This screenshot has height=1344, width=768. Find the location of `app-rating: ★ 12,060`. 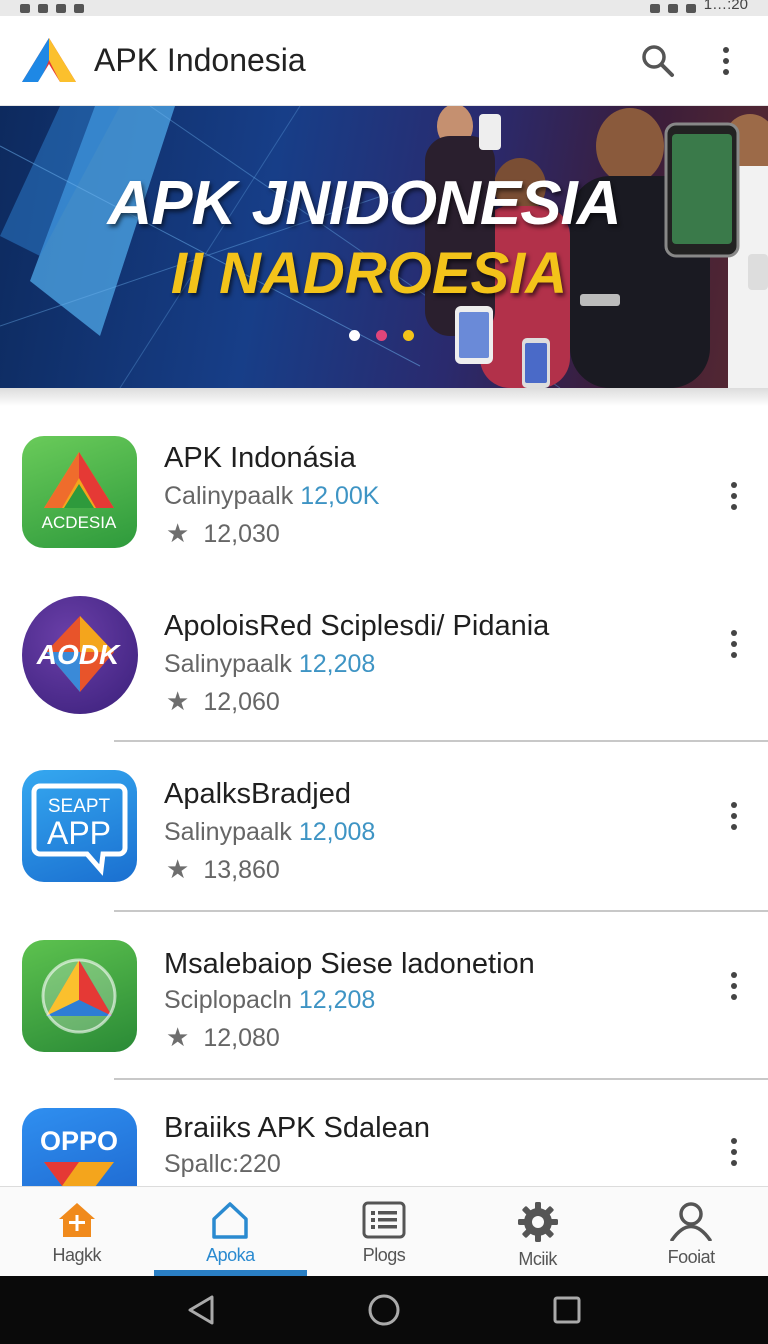

app-rating: ★ 12,060 is located at coordinates (223, 701).